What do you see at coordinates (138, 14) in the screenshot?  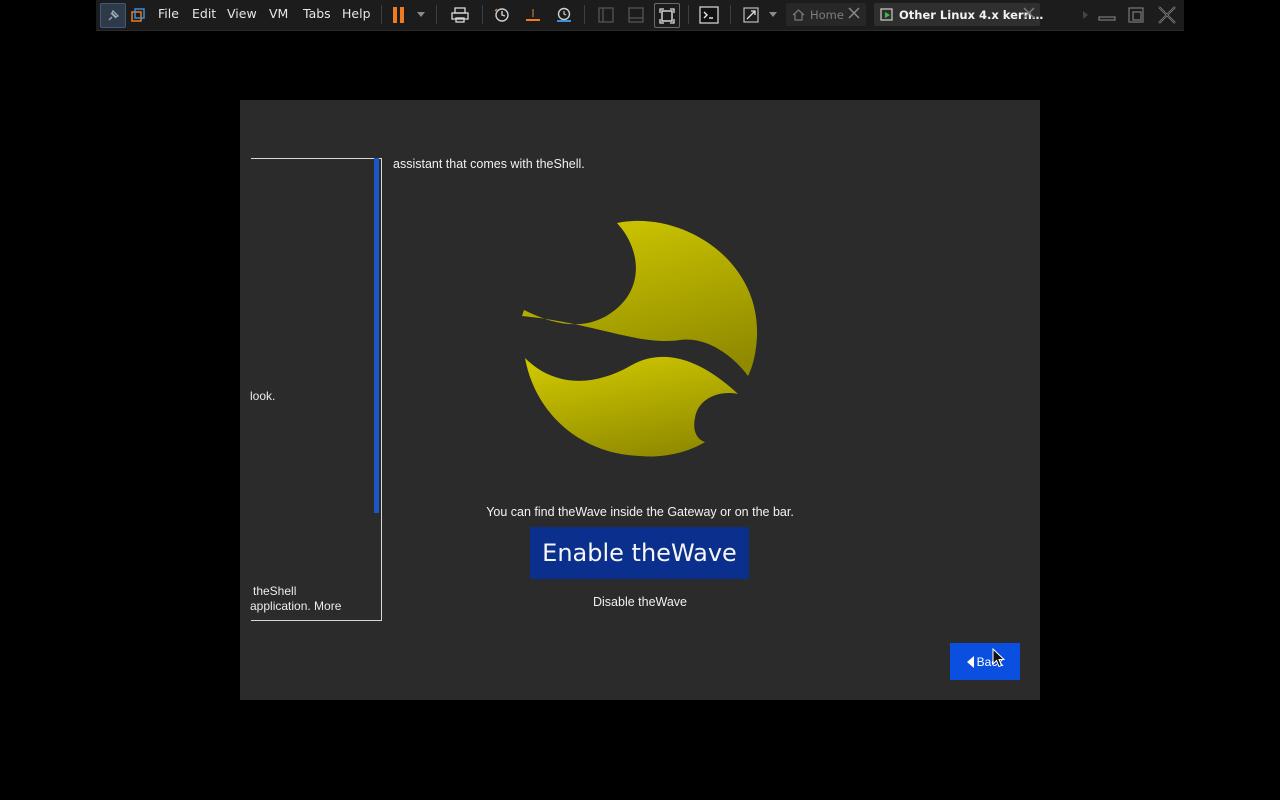 I see `library-icon` at bounding box center [138, 14].